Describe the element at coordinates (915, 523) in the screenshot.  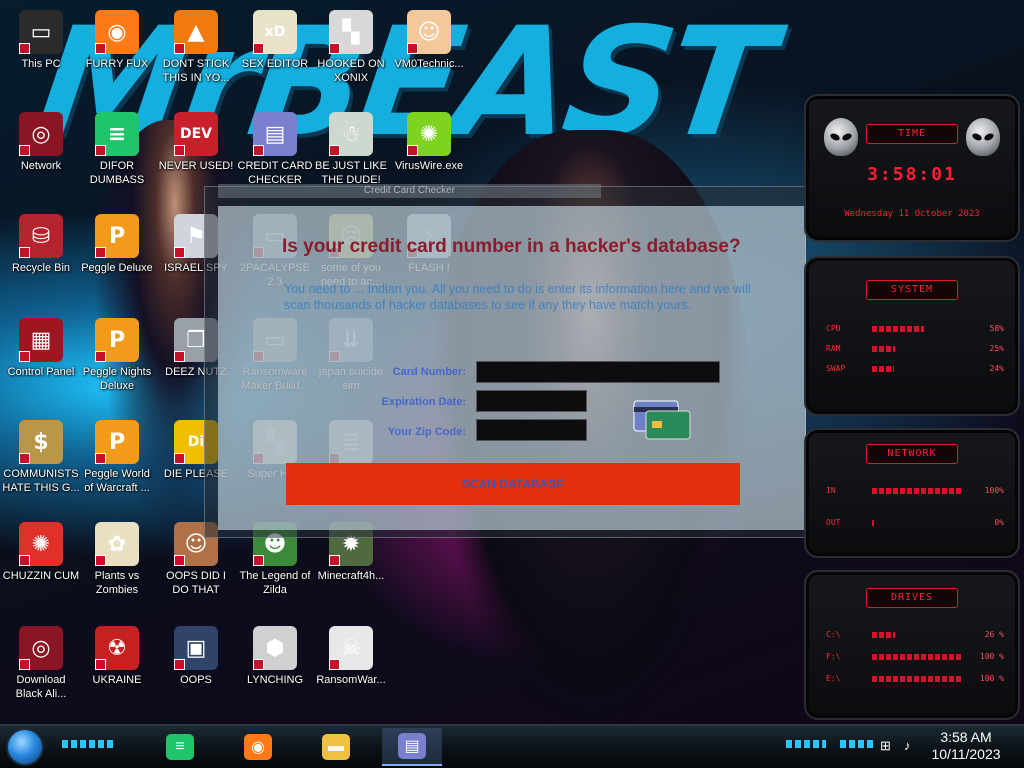
I see `network-row: OUT 0%` at that location.